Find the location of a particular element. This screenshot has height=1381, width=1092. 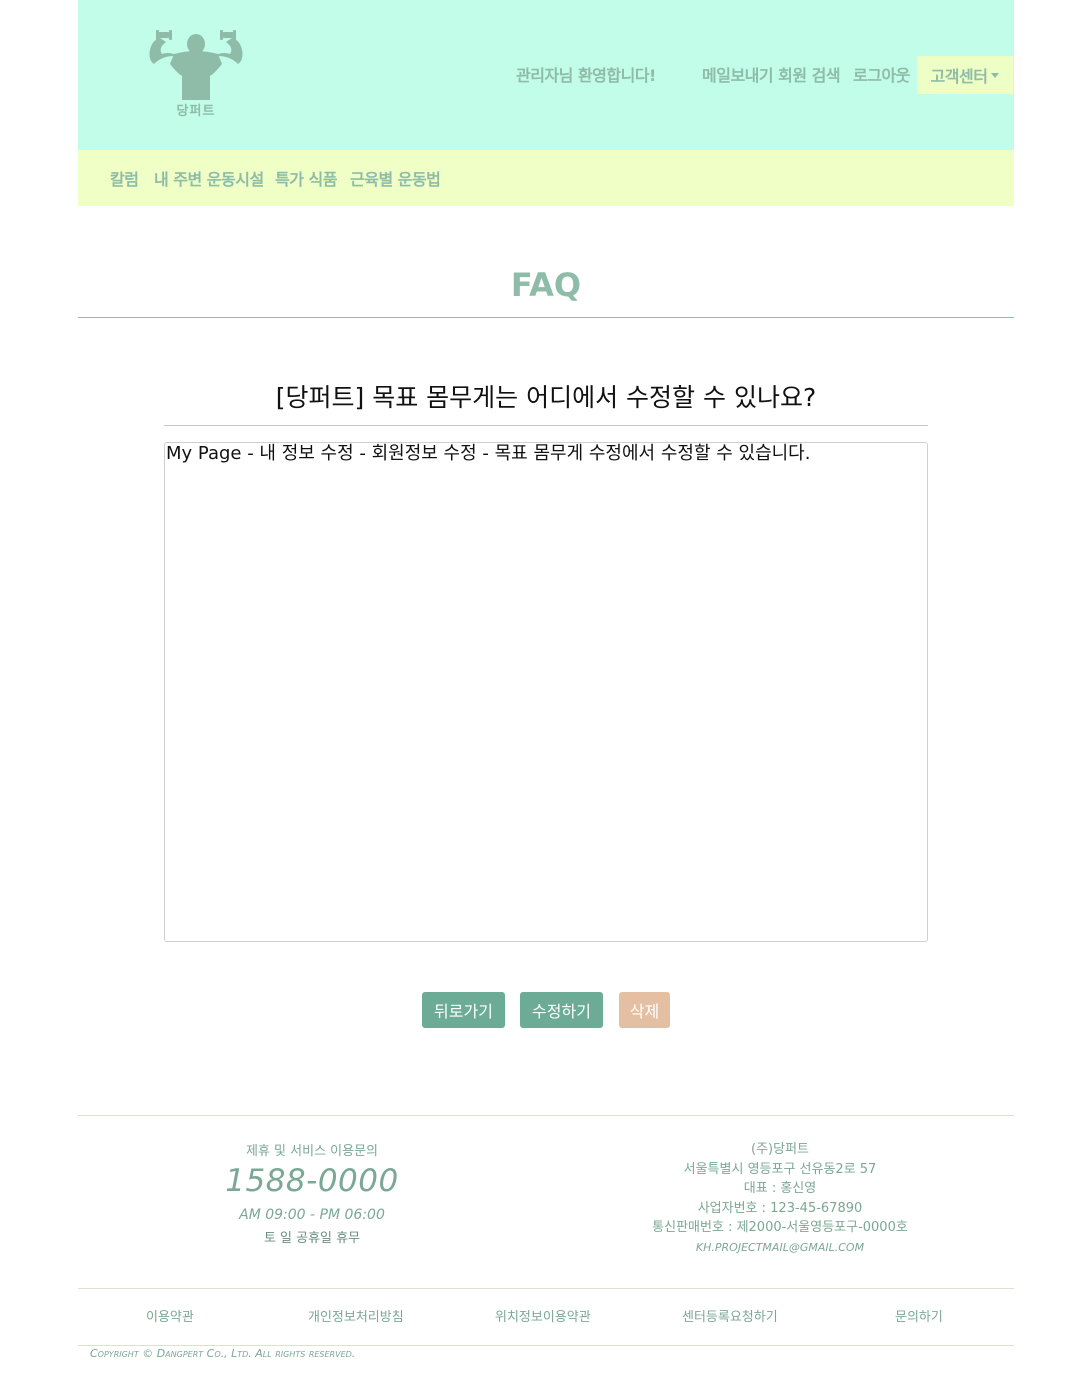

company-ceo: 대표 : 홍신영 is located at coordinates (780, 1188).